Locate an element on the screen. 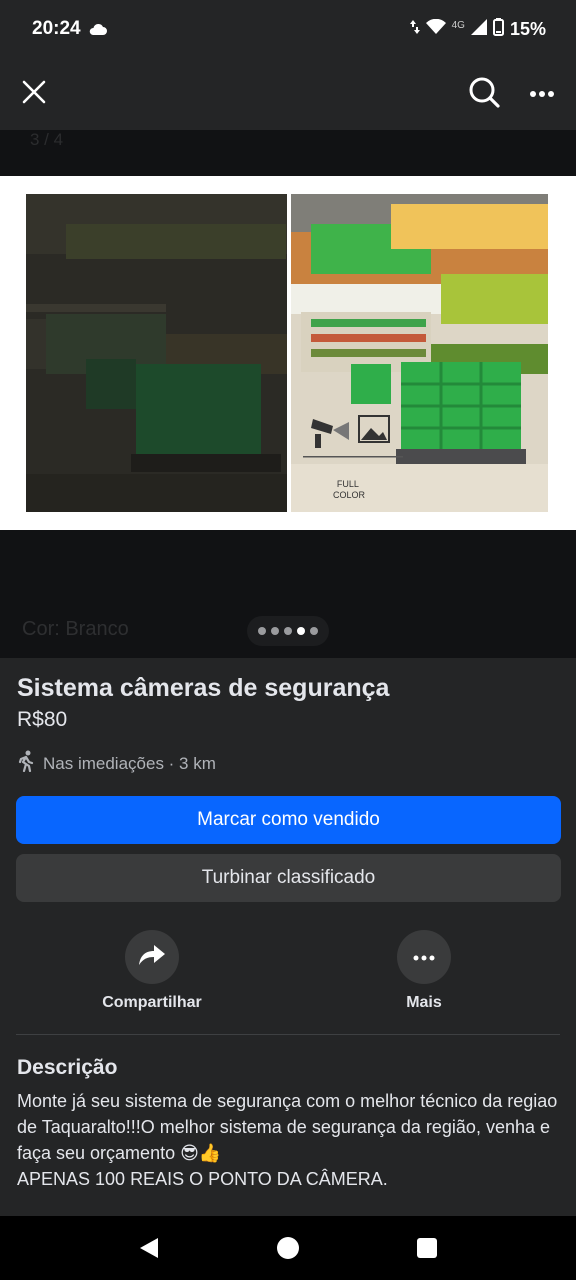 This screenshot has width=576, height=1280. home-icon is located at coordinates (288, 1248).